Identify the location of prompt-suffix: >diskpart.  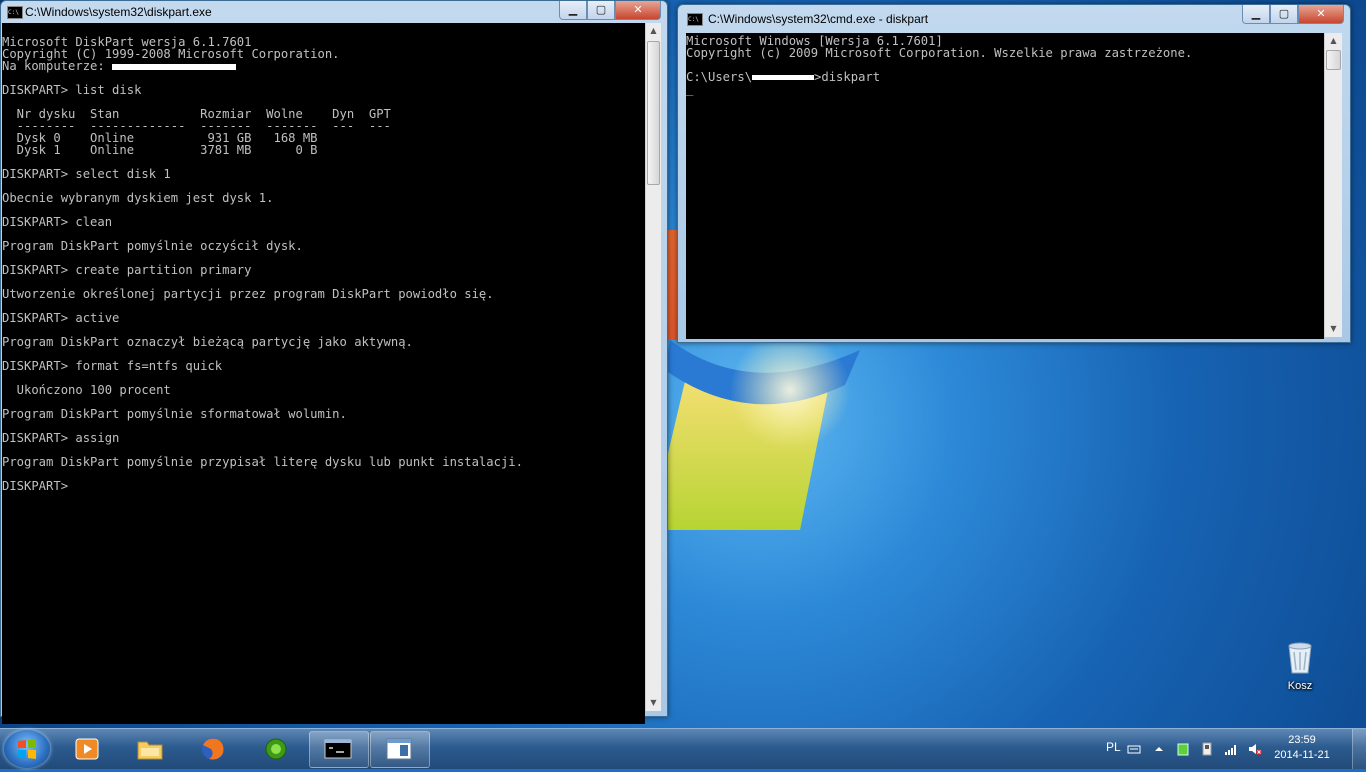
(847, 77).